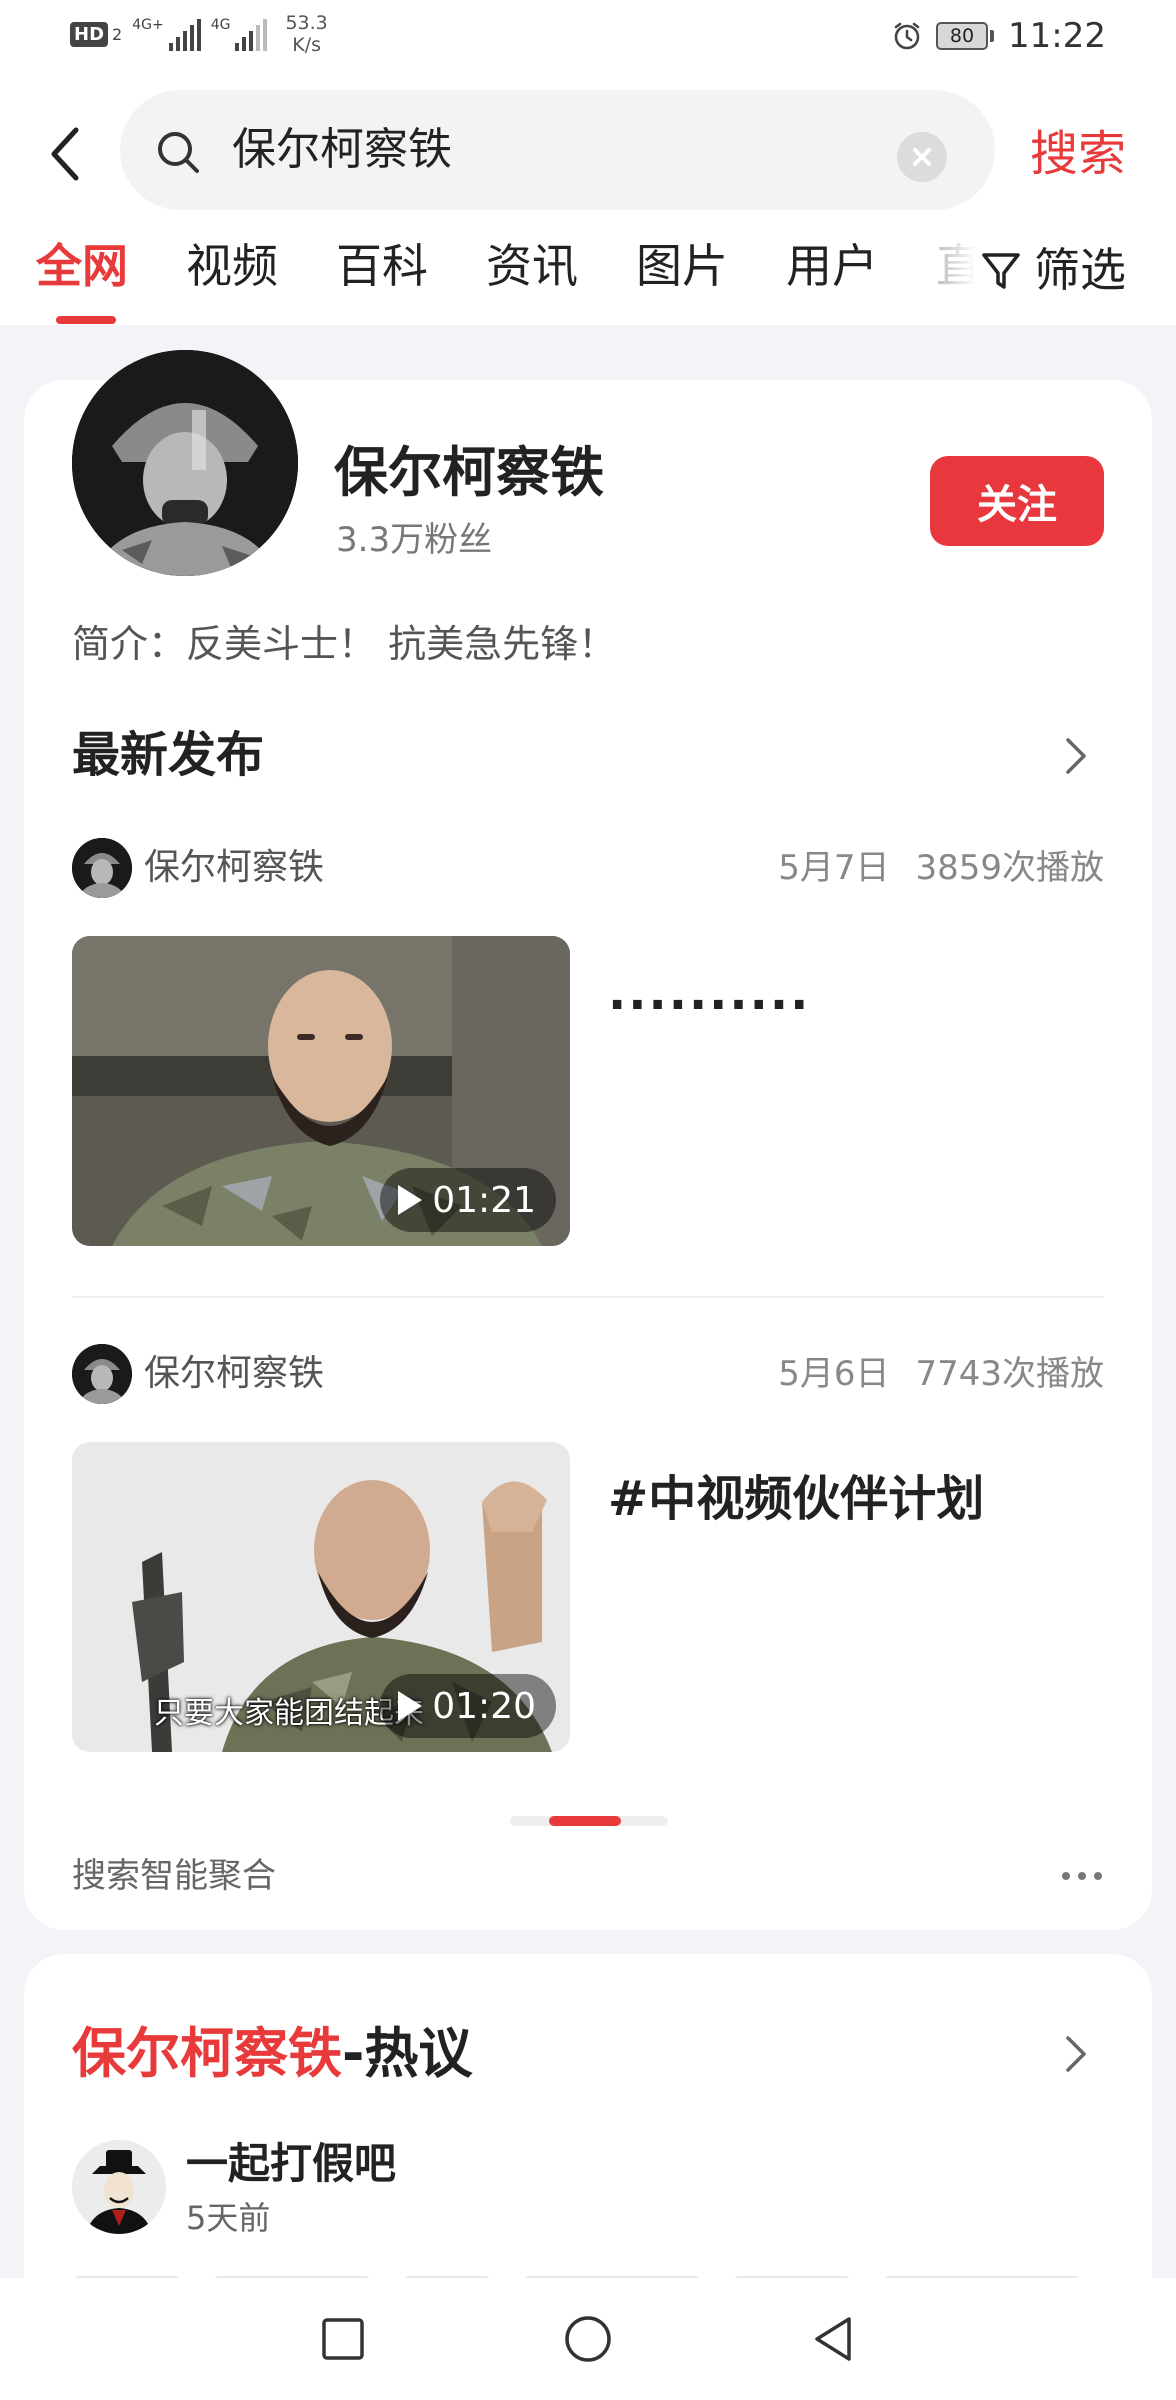  I want to click on hd-indicator: HD 2, so click(96, 34).